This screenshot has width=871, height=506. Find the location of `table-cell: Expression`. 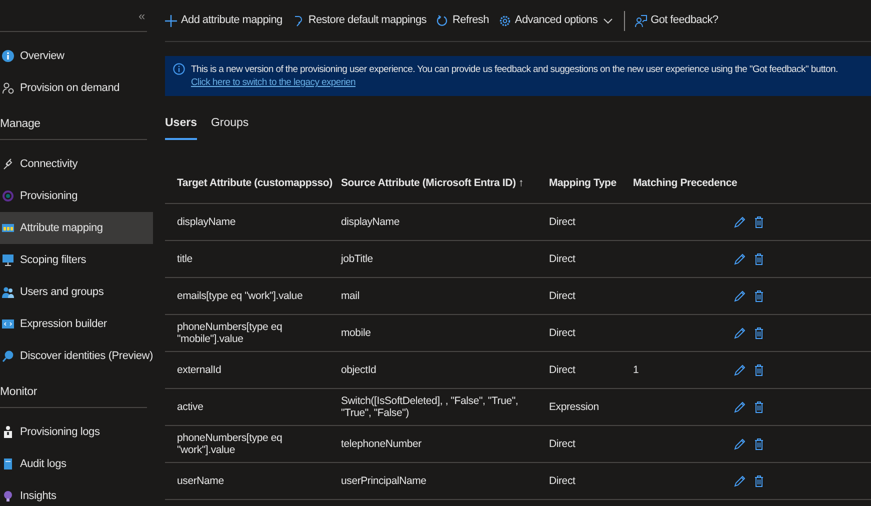

table-cell: Expression is located at coordinates (579, 407).